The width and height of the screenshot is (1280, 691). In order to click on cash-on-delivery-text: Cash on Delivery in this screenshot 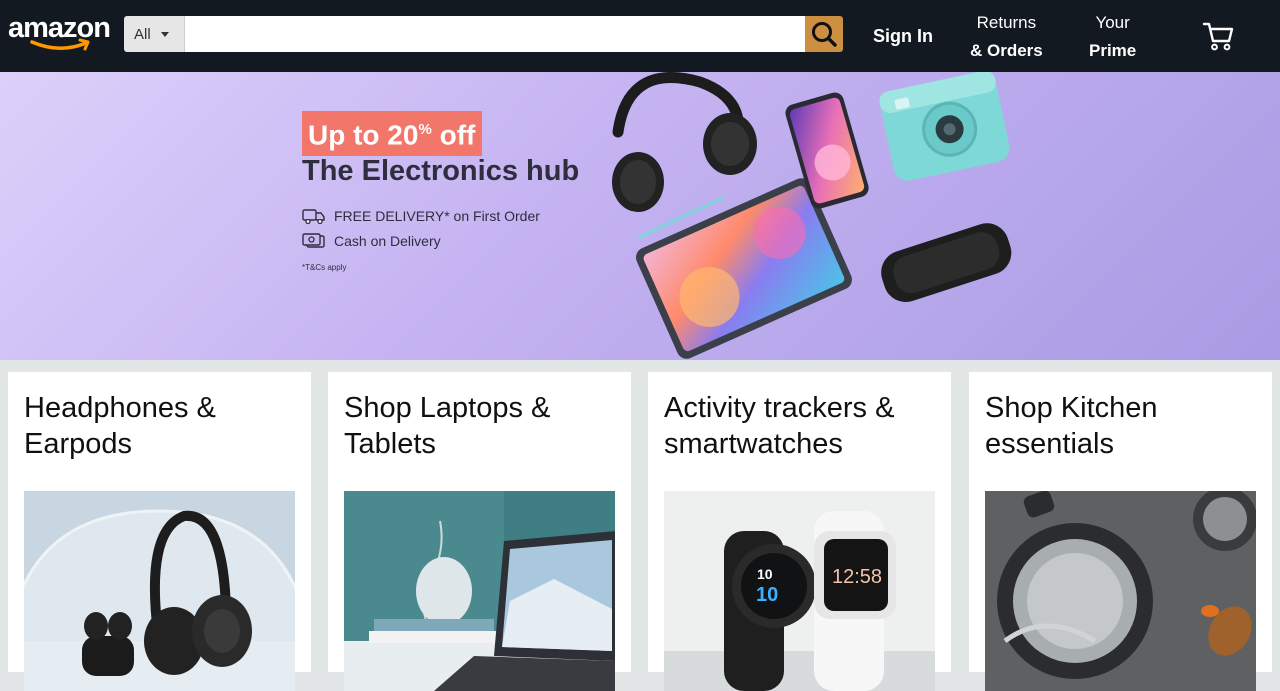, I will do `click(387, 241)`.